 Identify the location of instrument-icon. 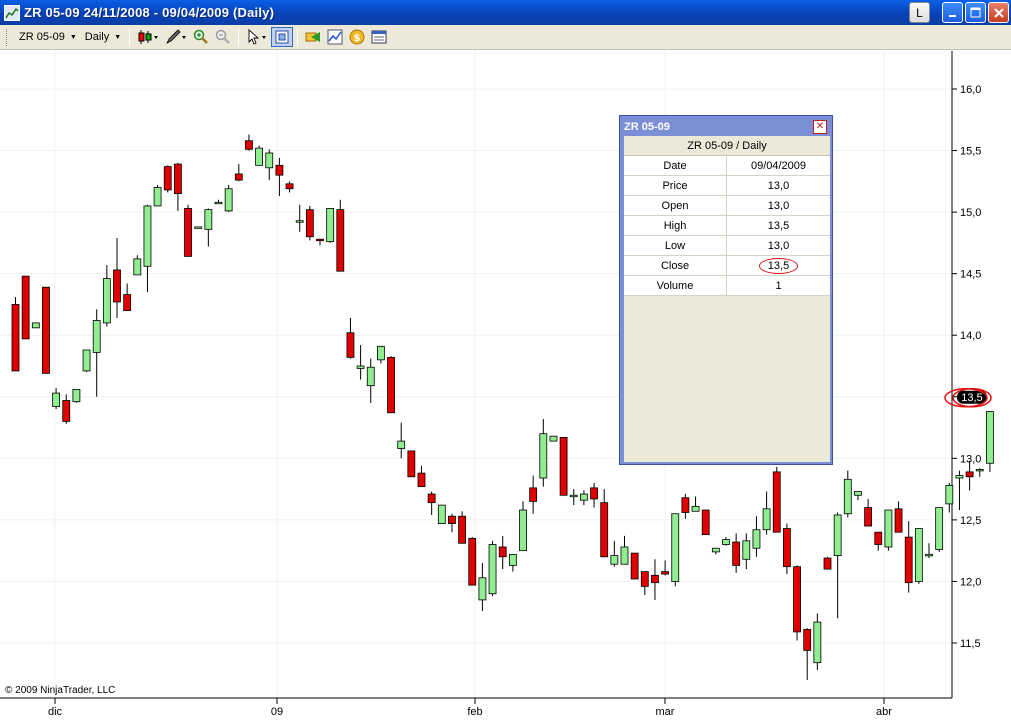
(313, 37).